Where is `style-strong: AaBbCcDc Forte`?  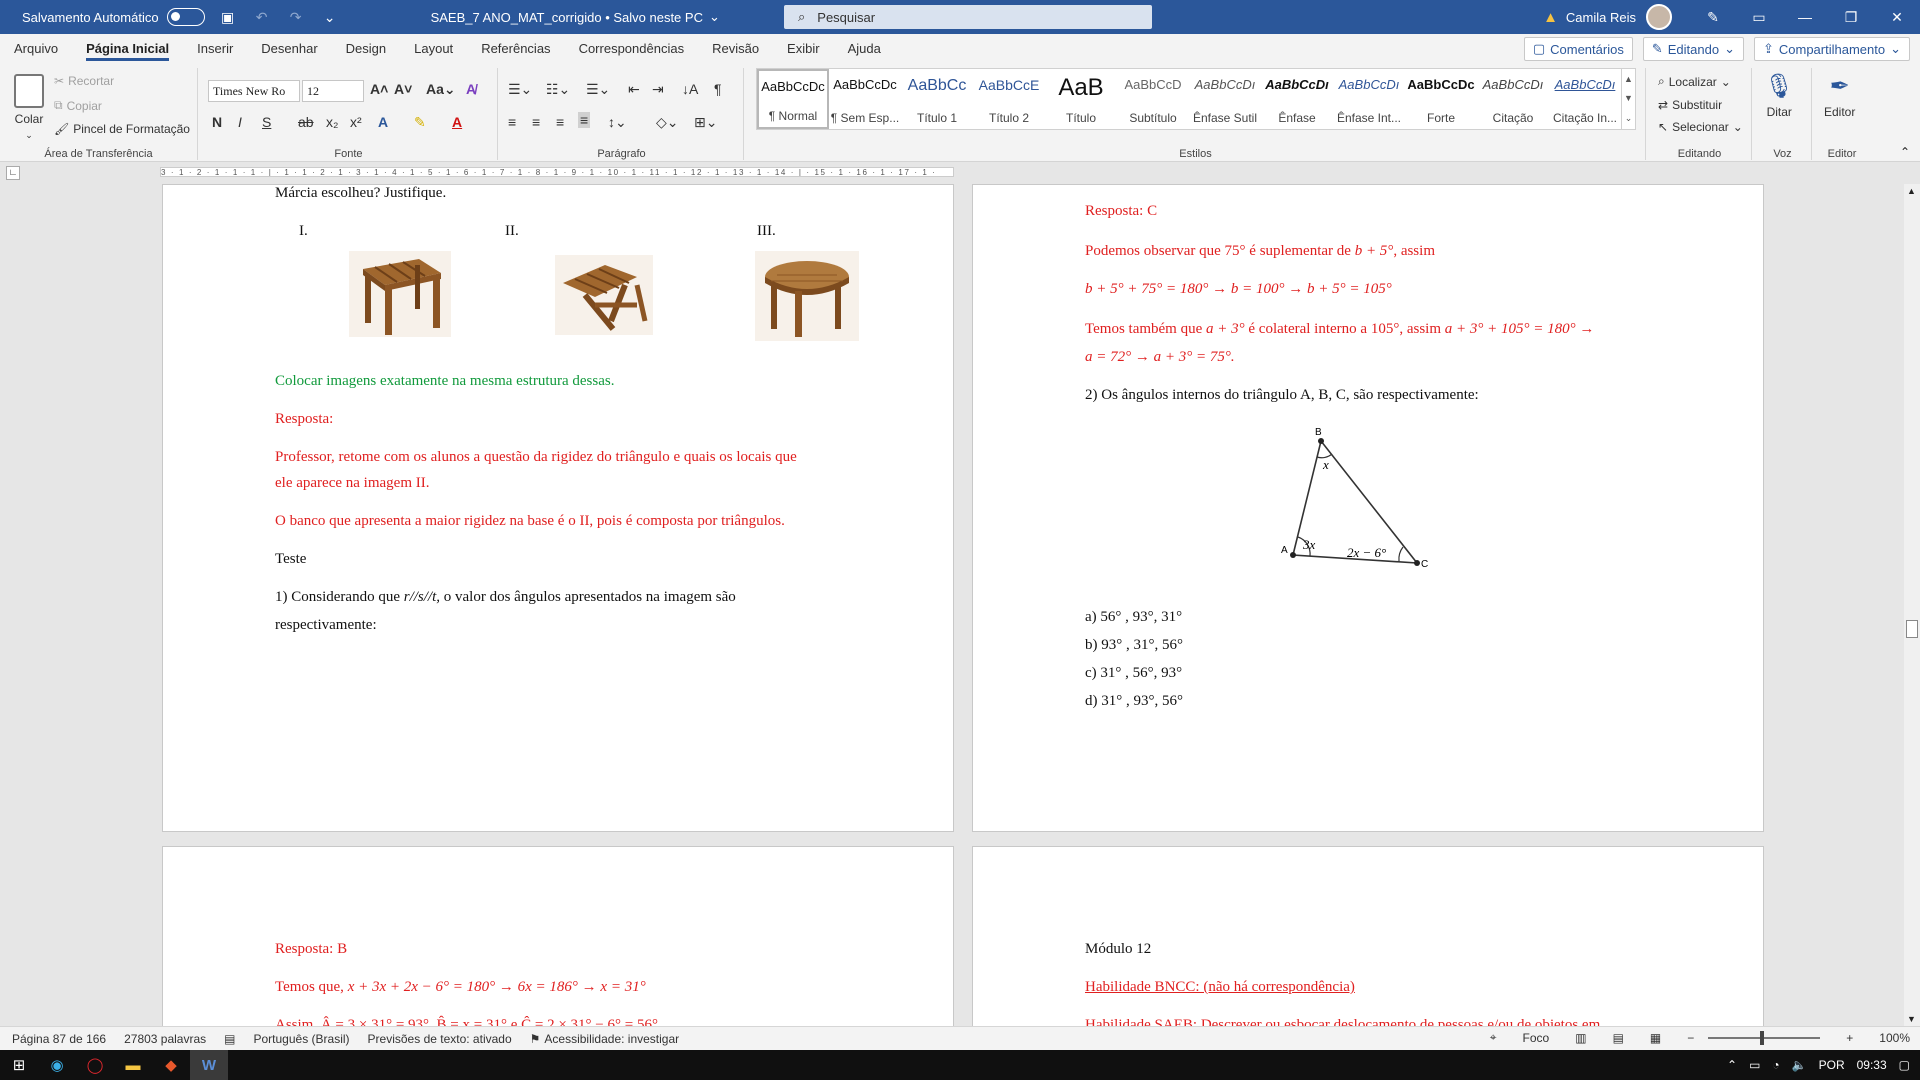 style-strong: AaBbCcDc Forte is located at coordinates (1441, 99).